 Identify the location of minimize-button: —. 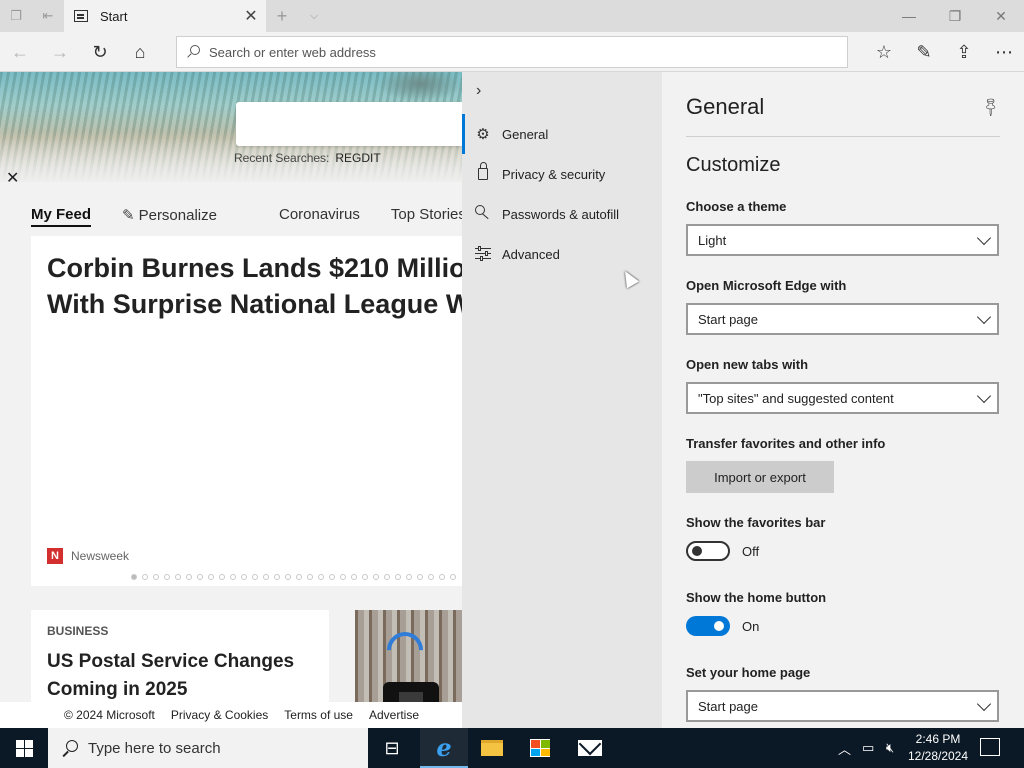
(909, 16).